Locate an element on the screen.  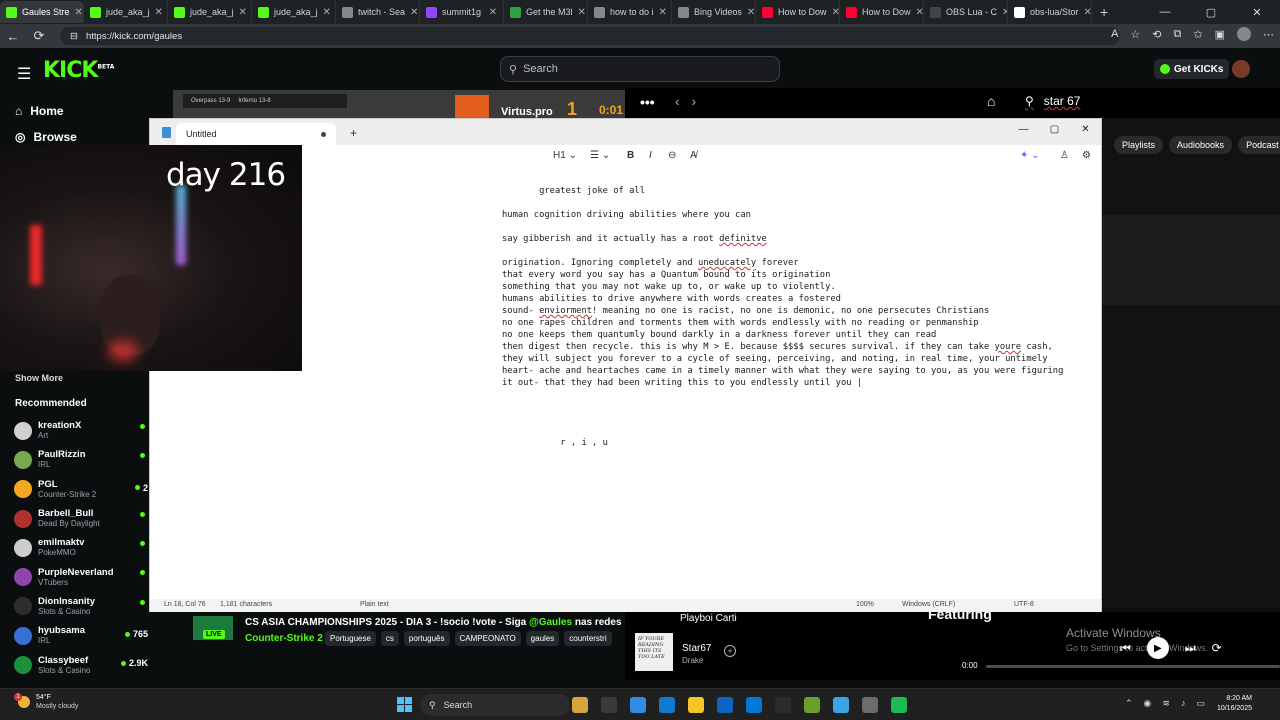
volume-icon: ♪ is located at coordinates (1183, 703).